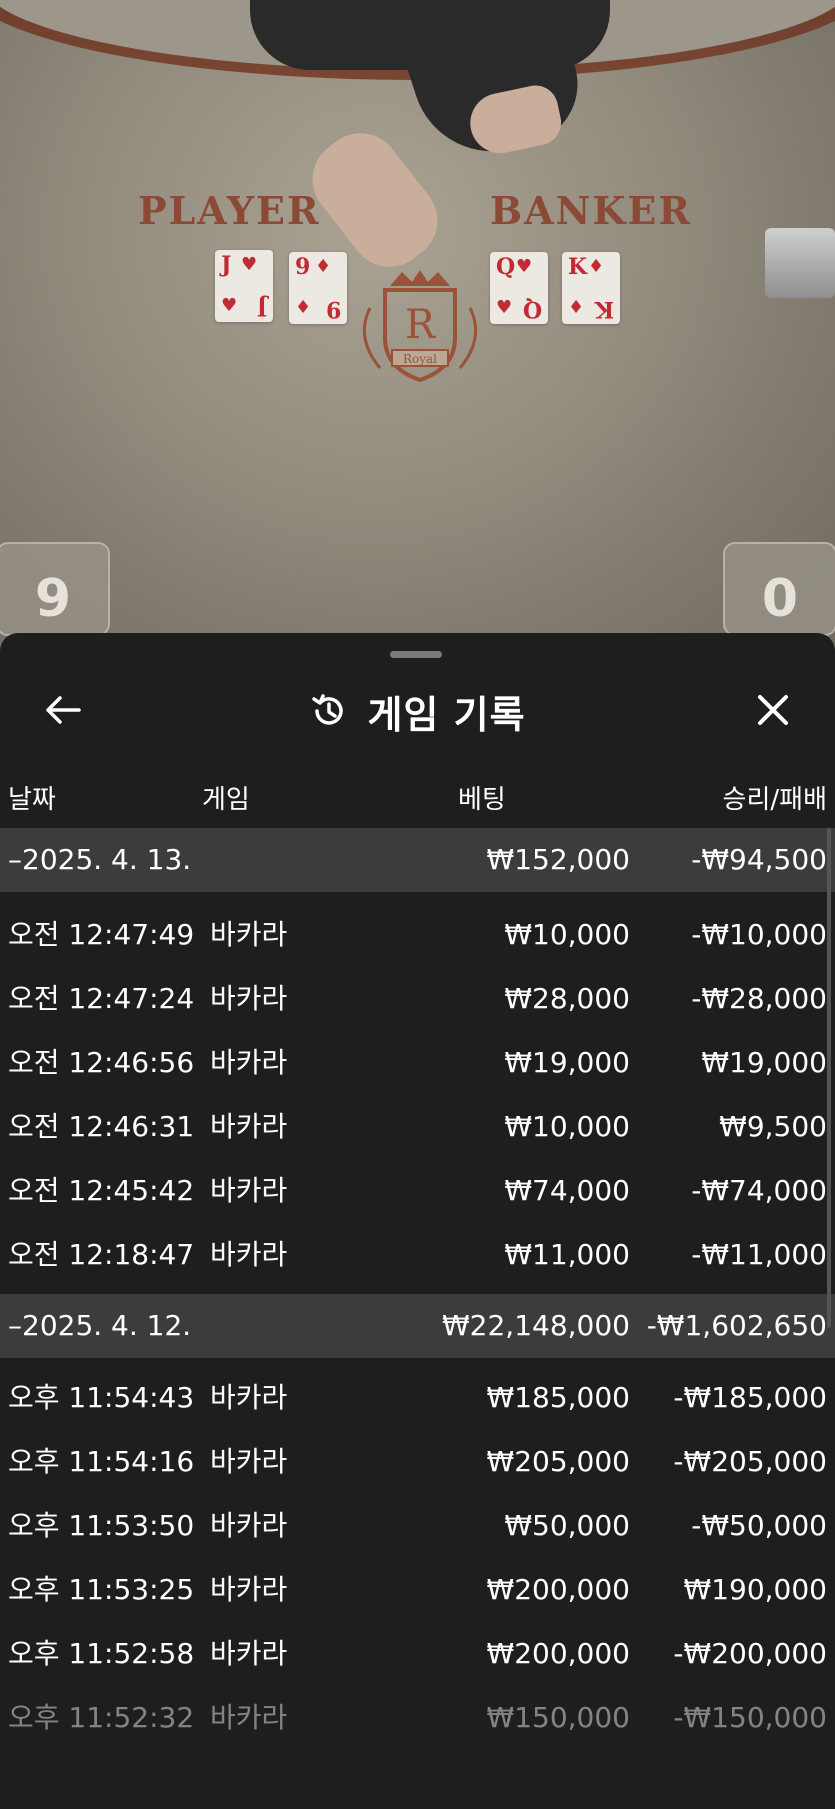 The image size is (835, 1809). I want to click on table-row: 오전 12:45:42 바카라 ₩74,000 -₩74,000, so click(417, 1191).